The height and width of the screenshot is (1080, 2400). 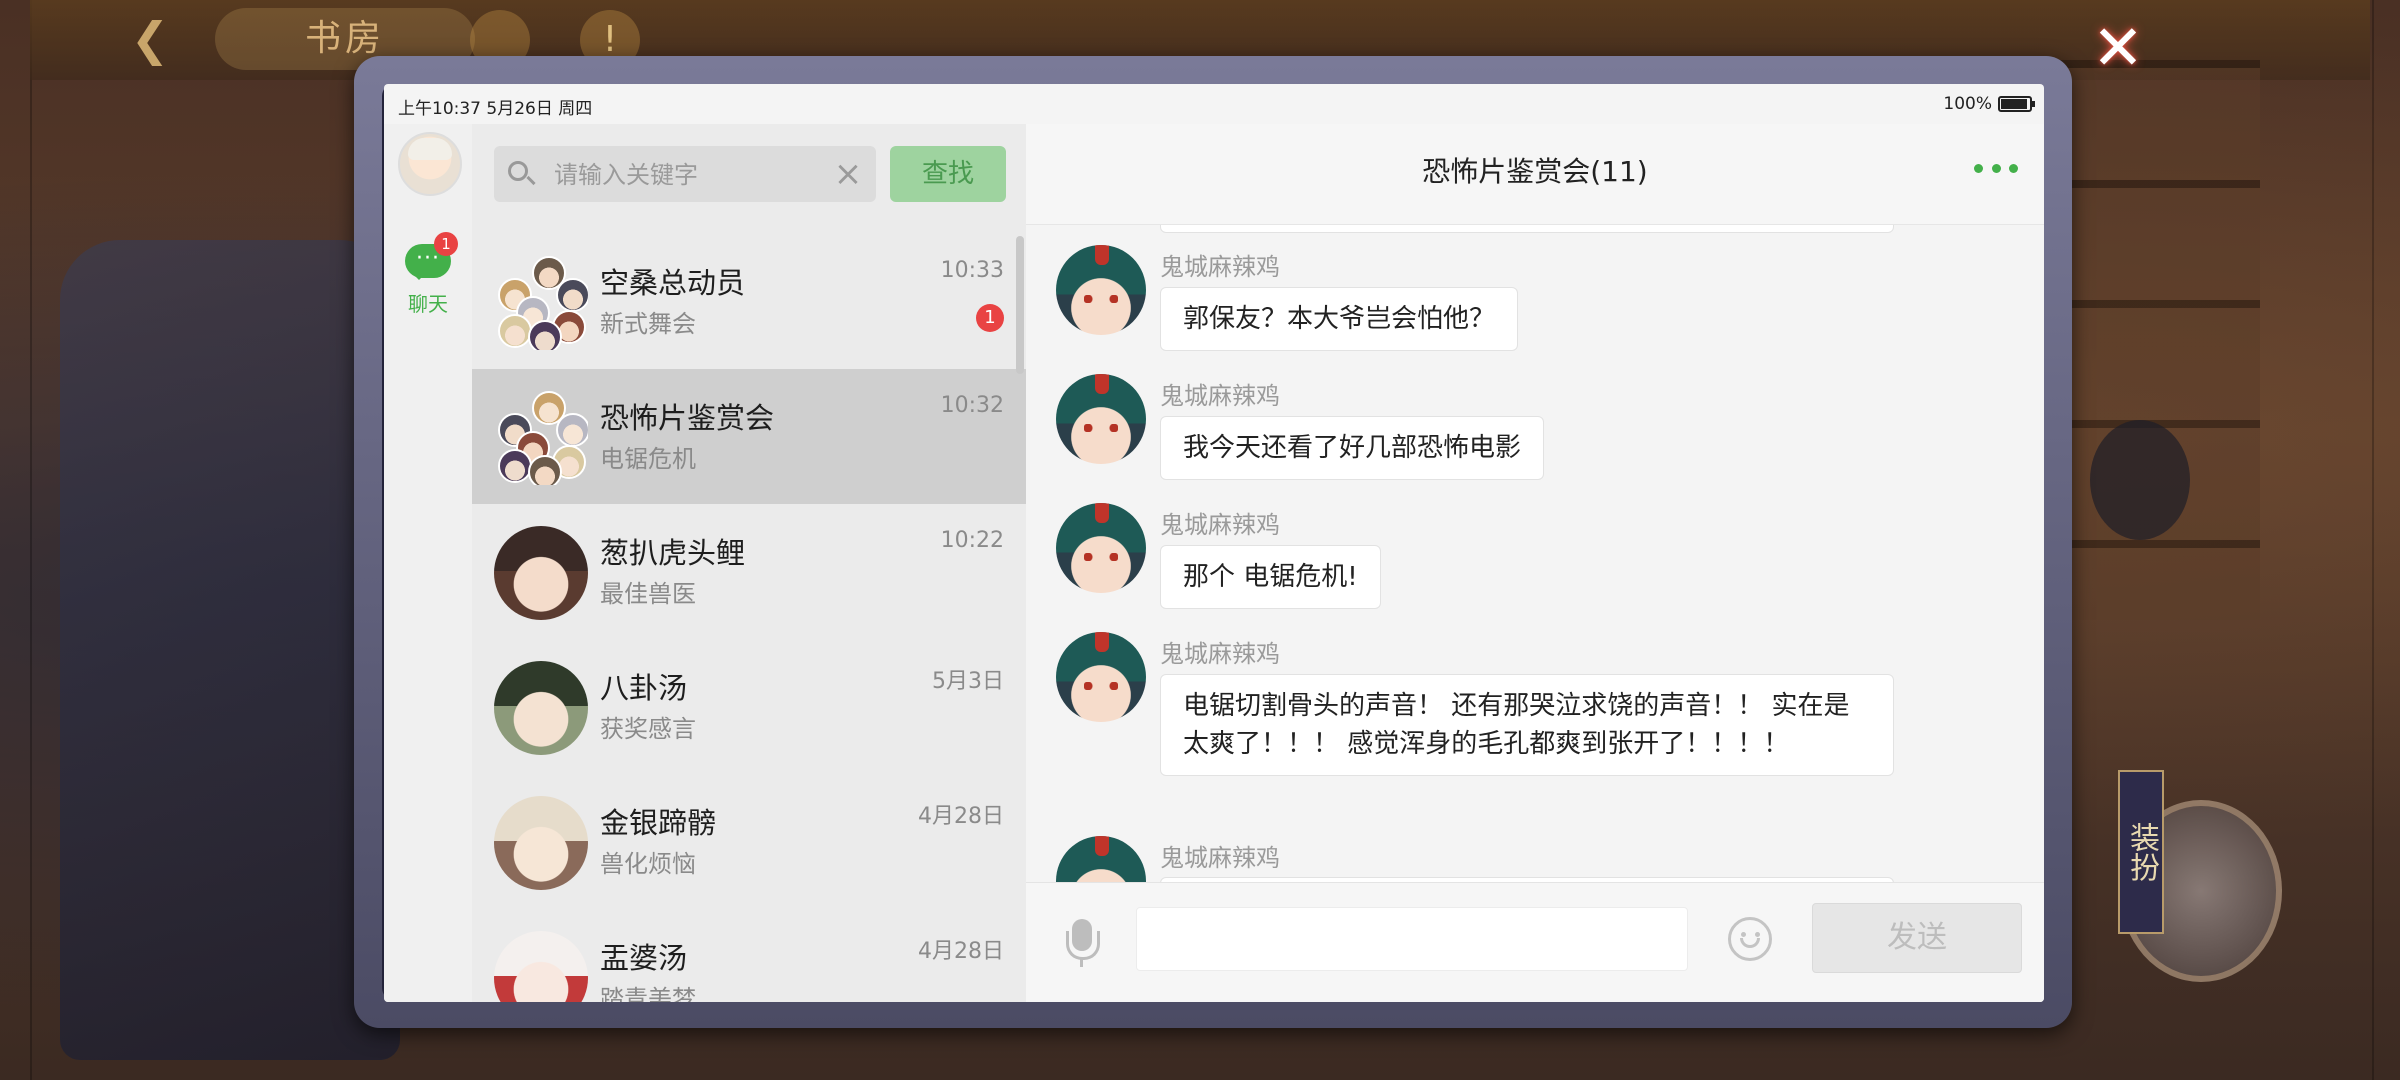 I want to click on conversation-time: 10:33, so click(x=972, y=270).